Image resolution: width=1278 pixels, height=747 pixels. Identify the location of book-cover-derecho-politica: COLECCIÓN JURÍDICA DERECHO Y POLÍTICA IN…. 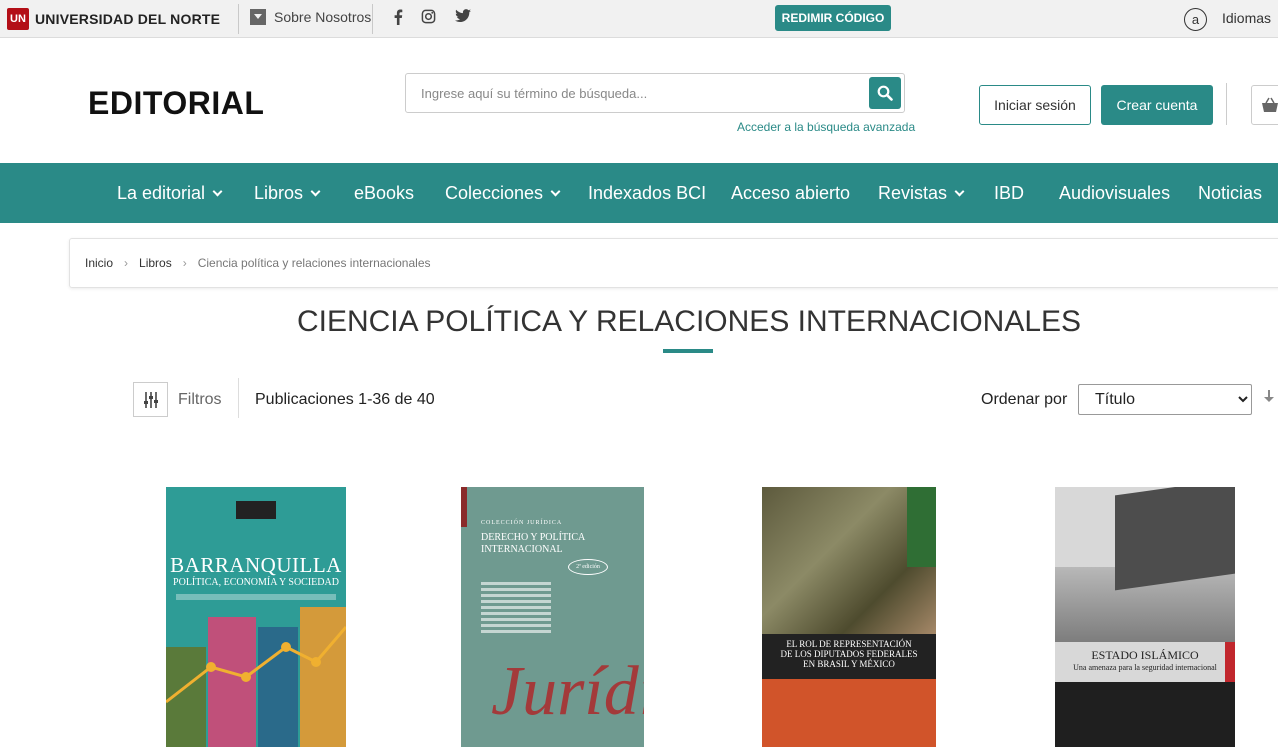
(552, 617).